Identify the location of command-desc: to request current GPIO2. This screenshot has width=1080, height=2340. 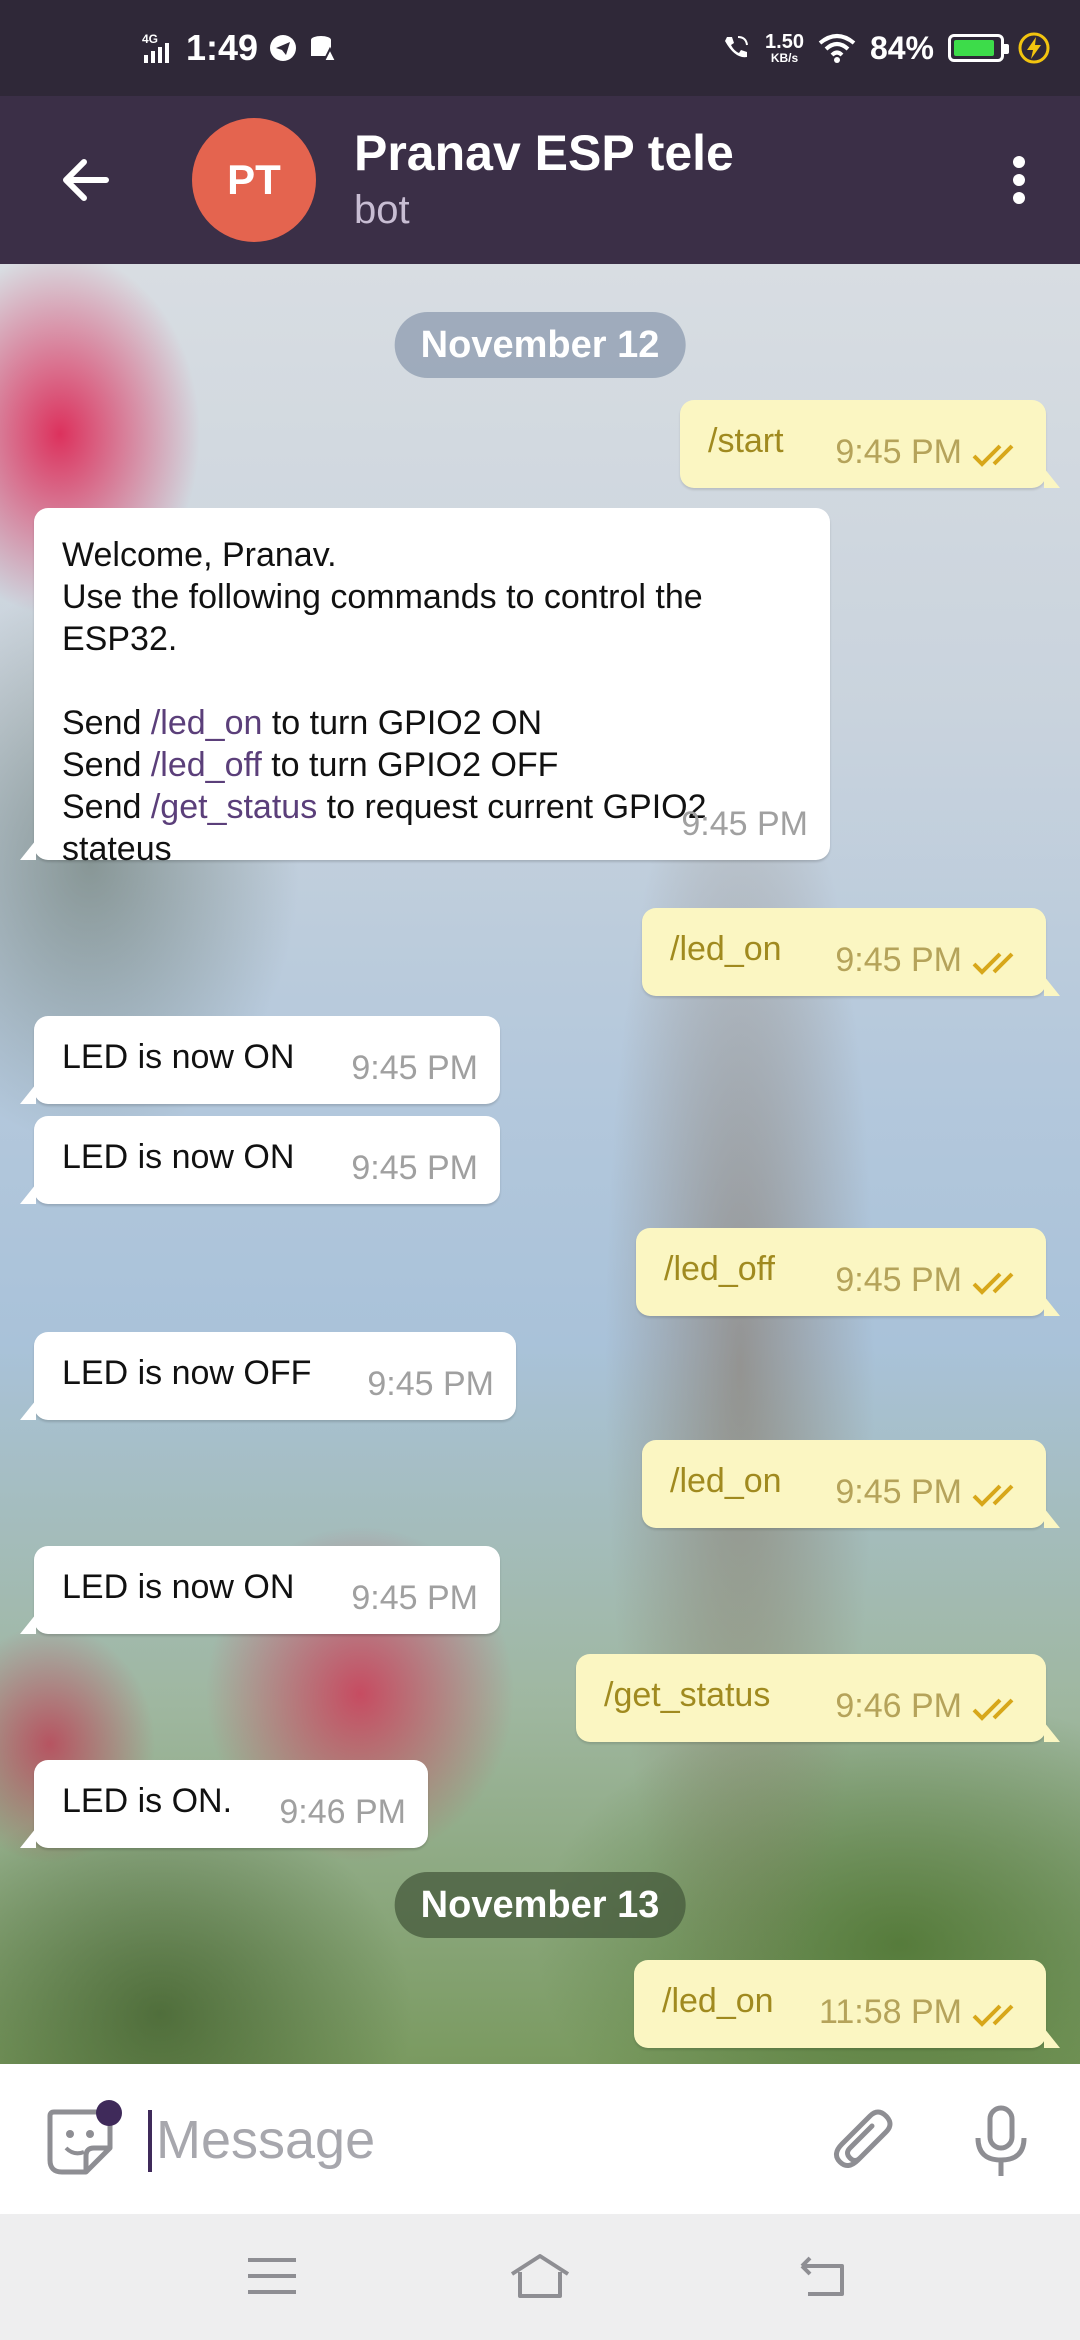
(516, 807).